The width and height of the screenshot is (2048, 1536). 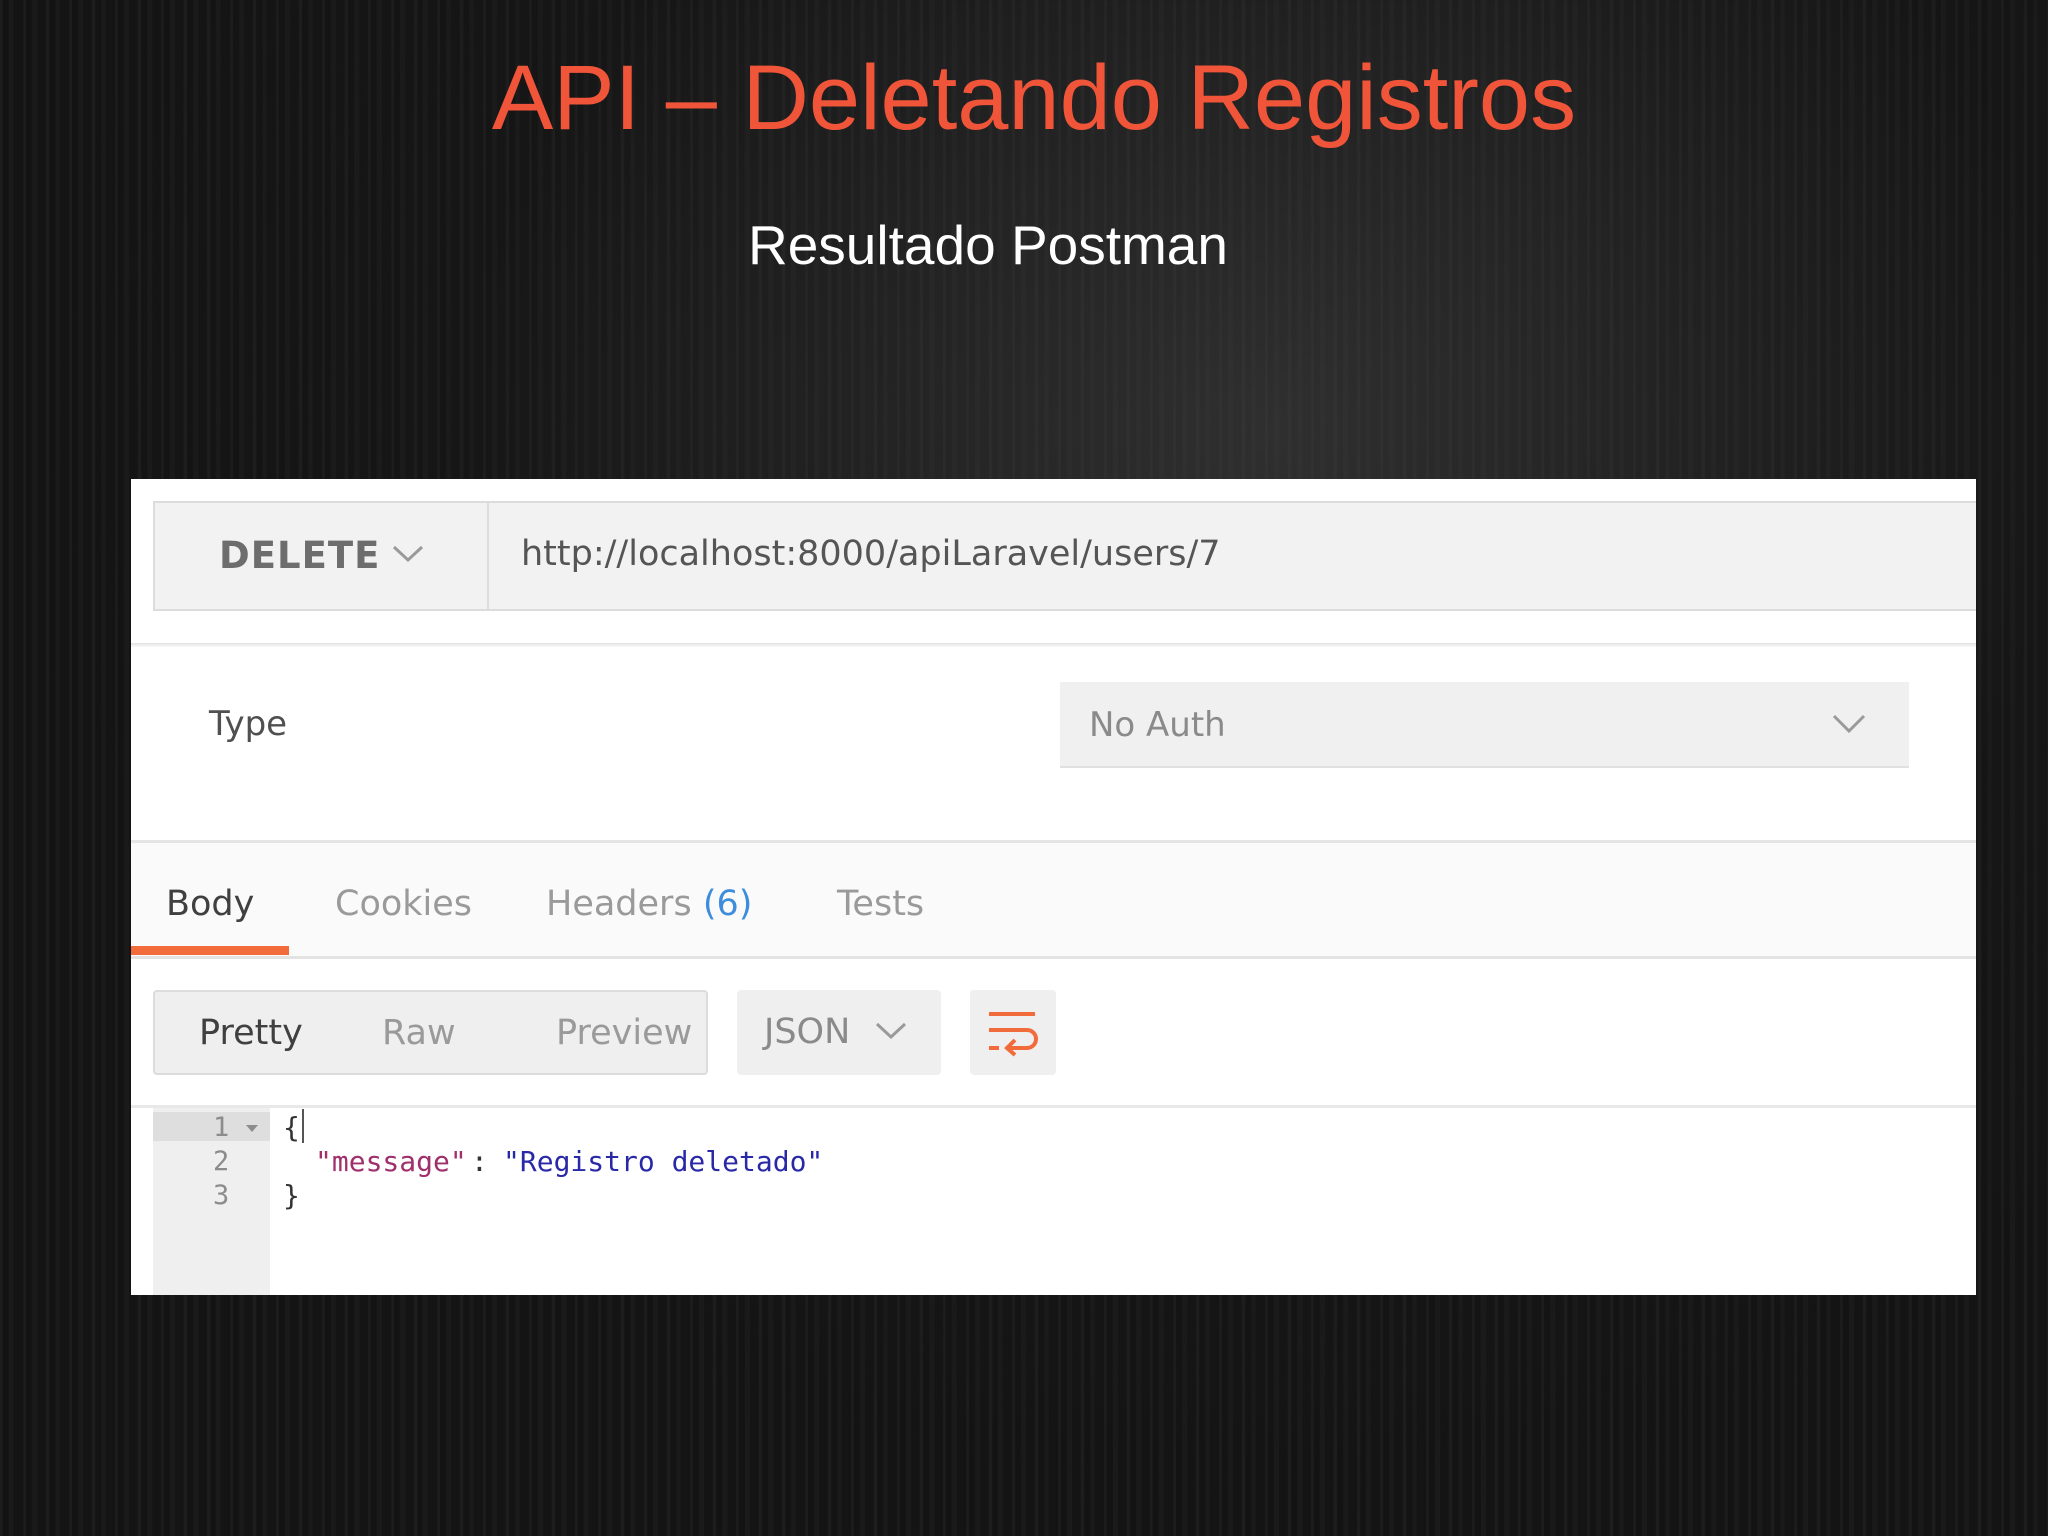 I want to click on wrap-lines-icon, so click(x=1013, y=1034).